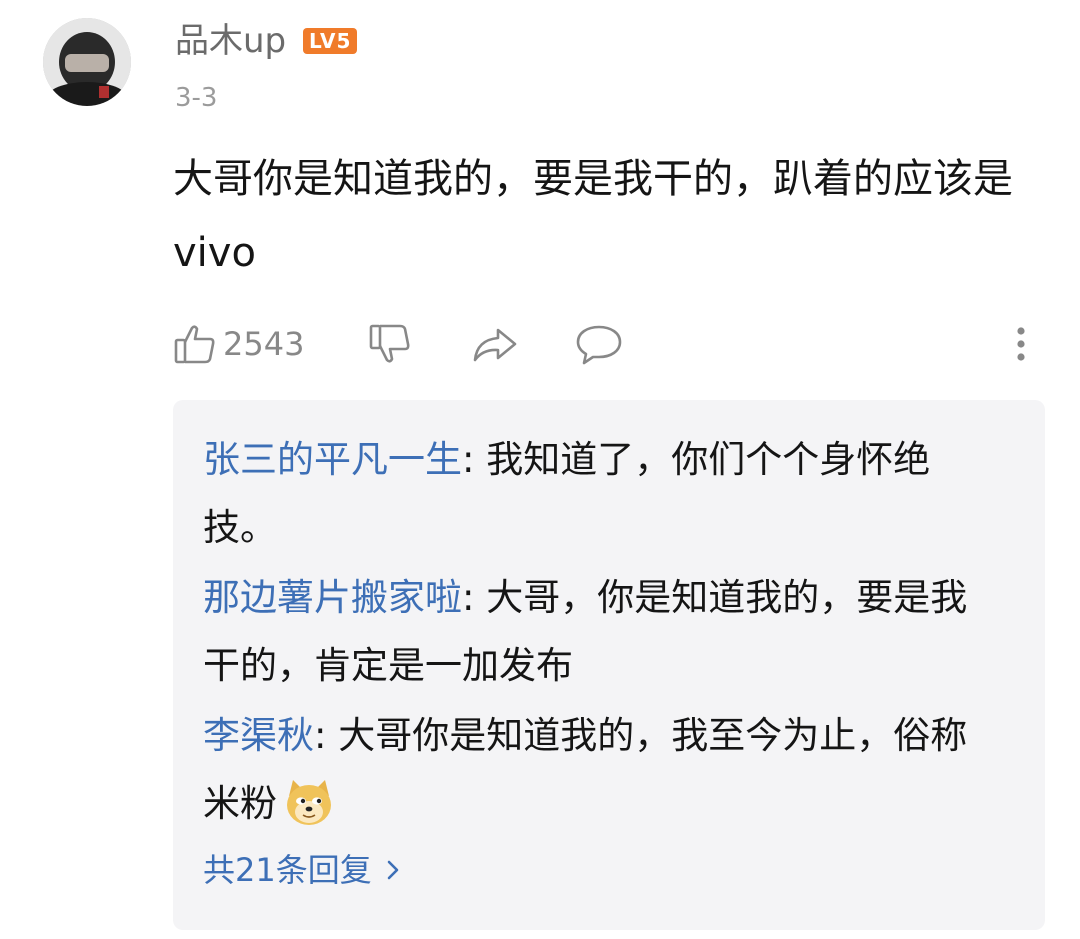  What do you see at coordinates (393, 870) in the screenshot?
I see `chevron-right-icon` at bounding box center [393, 870].